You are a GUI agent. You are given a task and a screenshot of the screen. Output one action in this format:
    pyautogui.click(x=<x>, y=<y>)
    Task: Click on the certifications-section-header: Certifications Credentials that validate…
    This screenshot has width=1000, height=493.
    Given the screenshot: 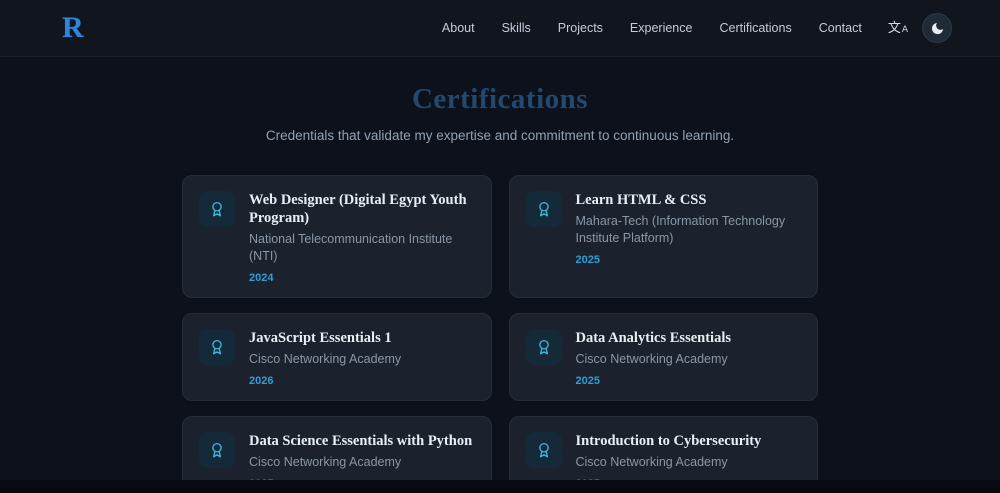 What is the action you would take?
    pyautogui.click(x=500, y=113)
    